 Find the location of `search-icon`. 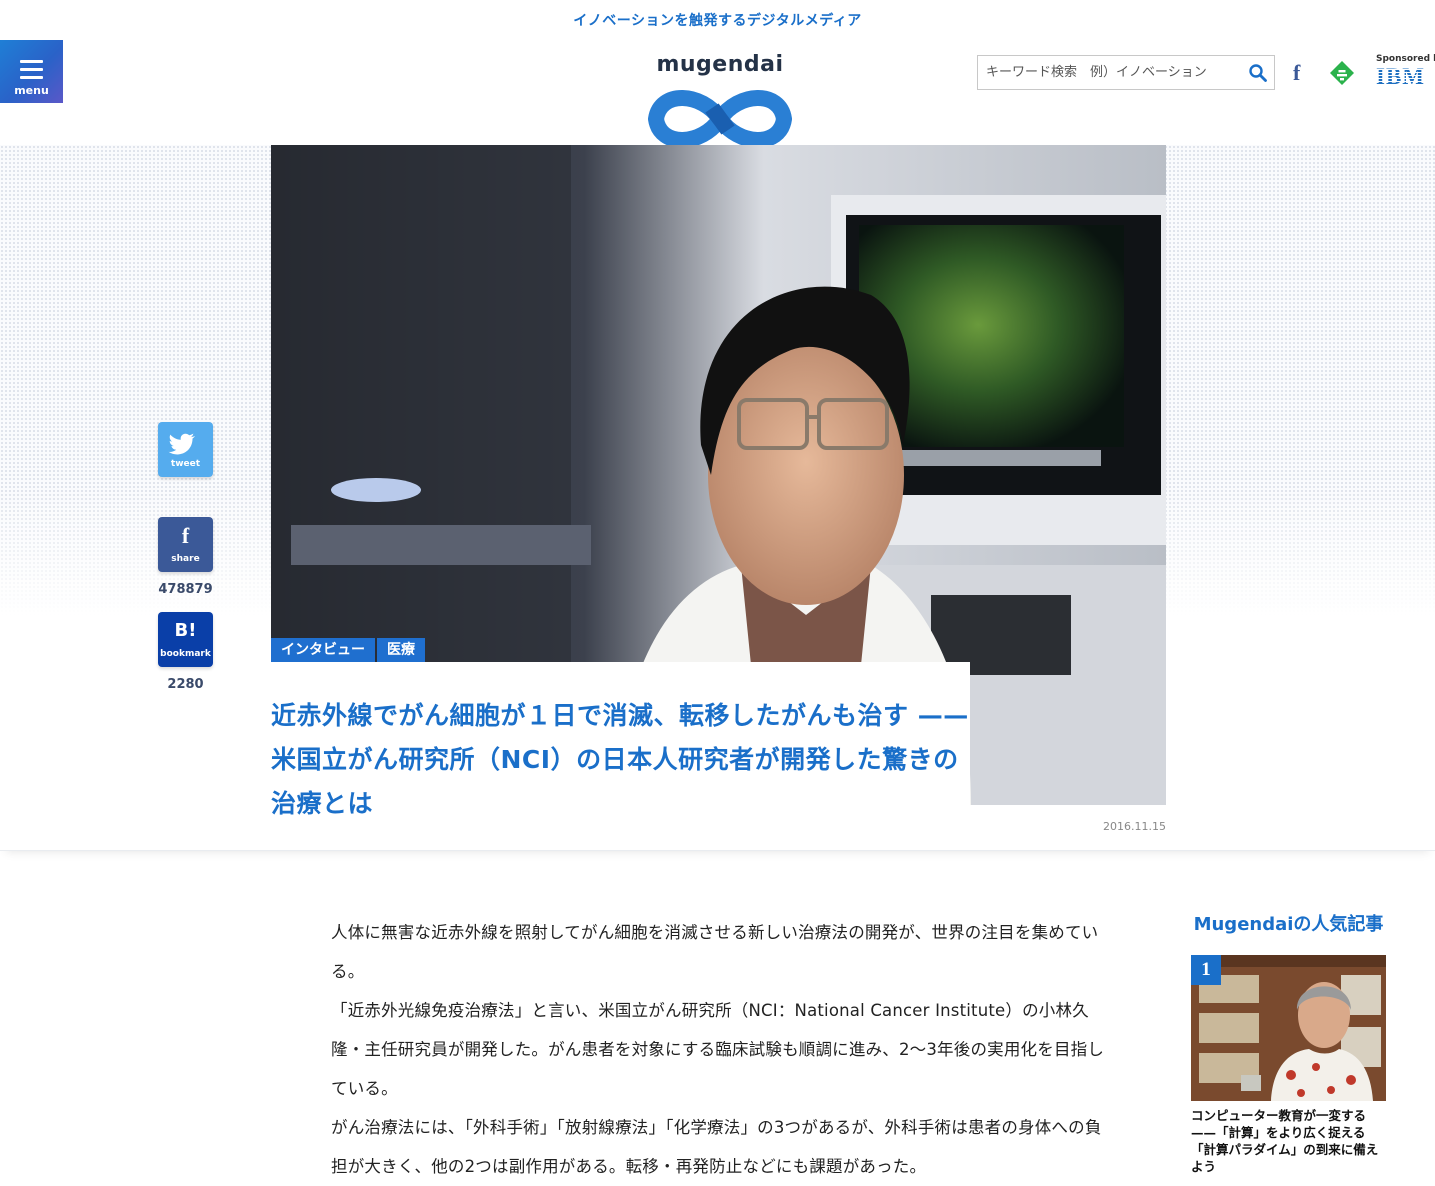

search-icon is located at coordinates (1258, 73).